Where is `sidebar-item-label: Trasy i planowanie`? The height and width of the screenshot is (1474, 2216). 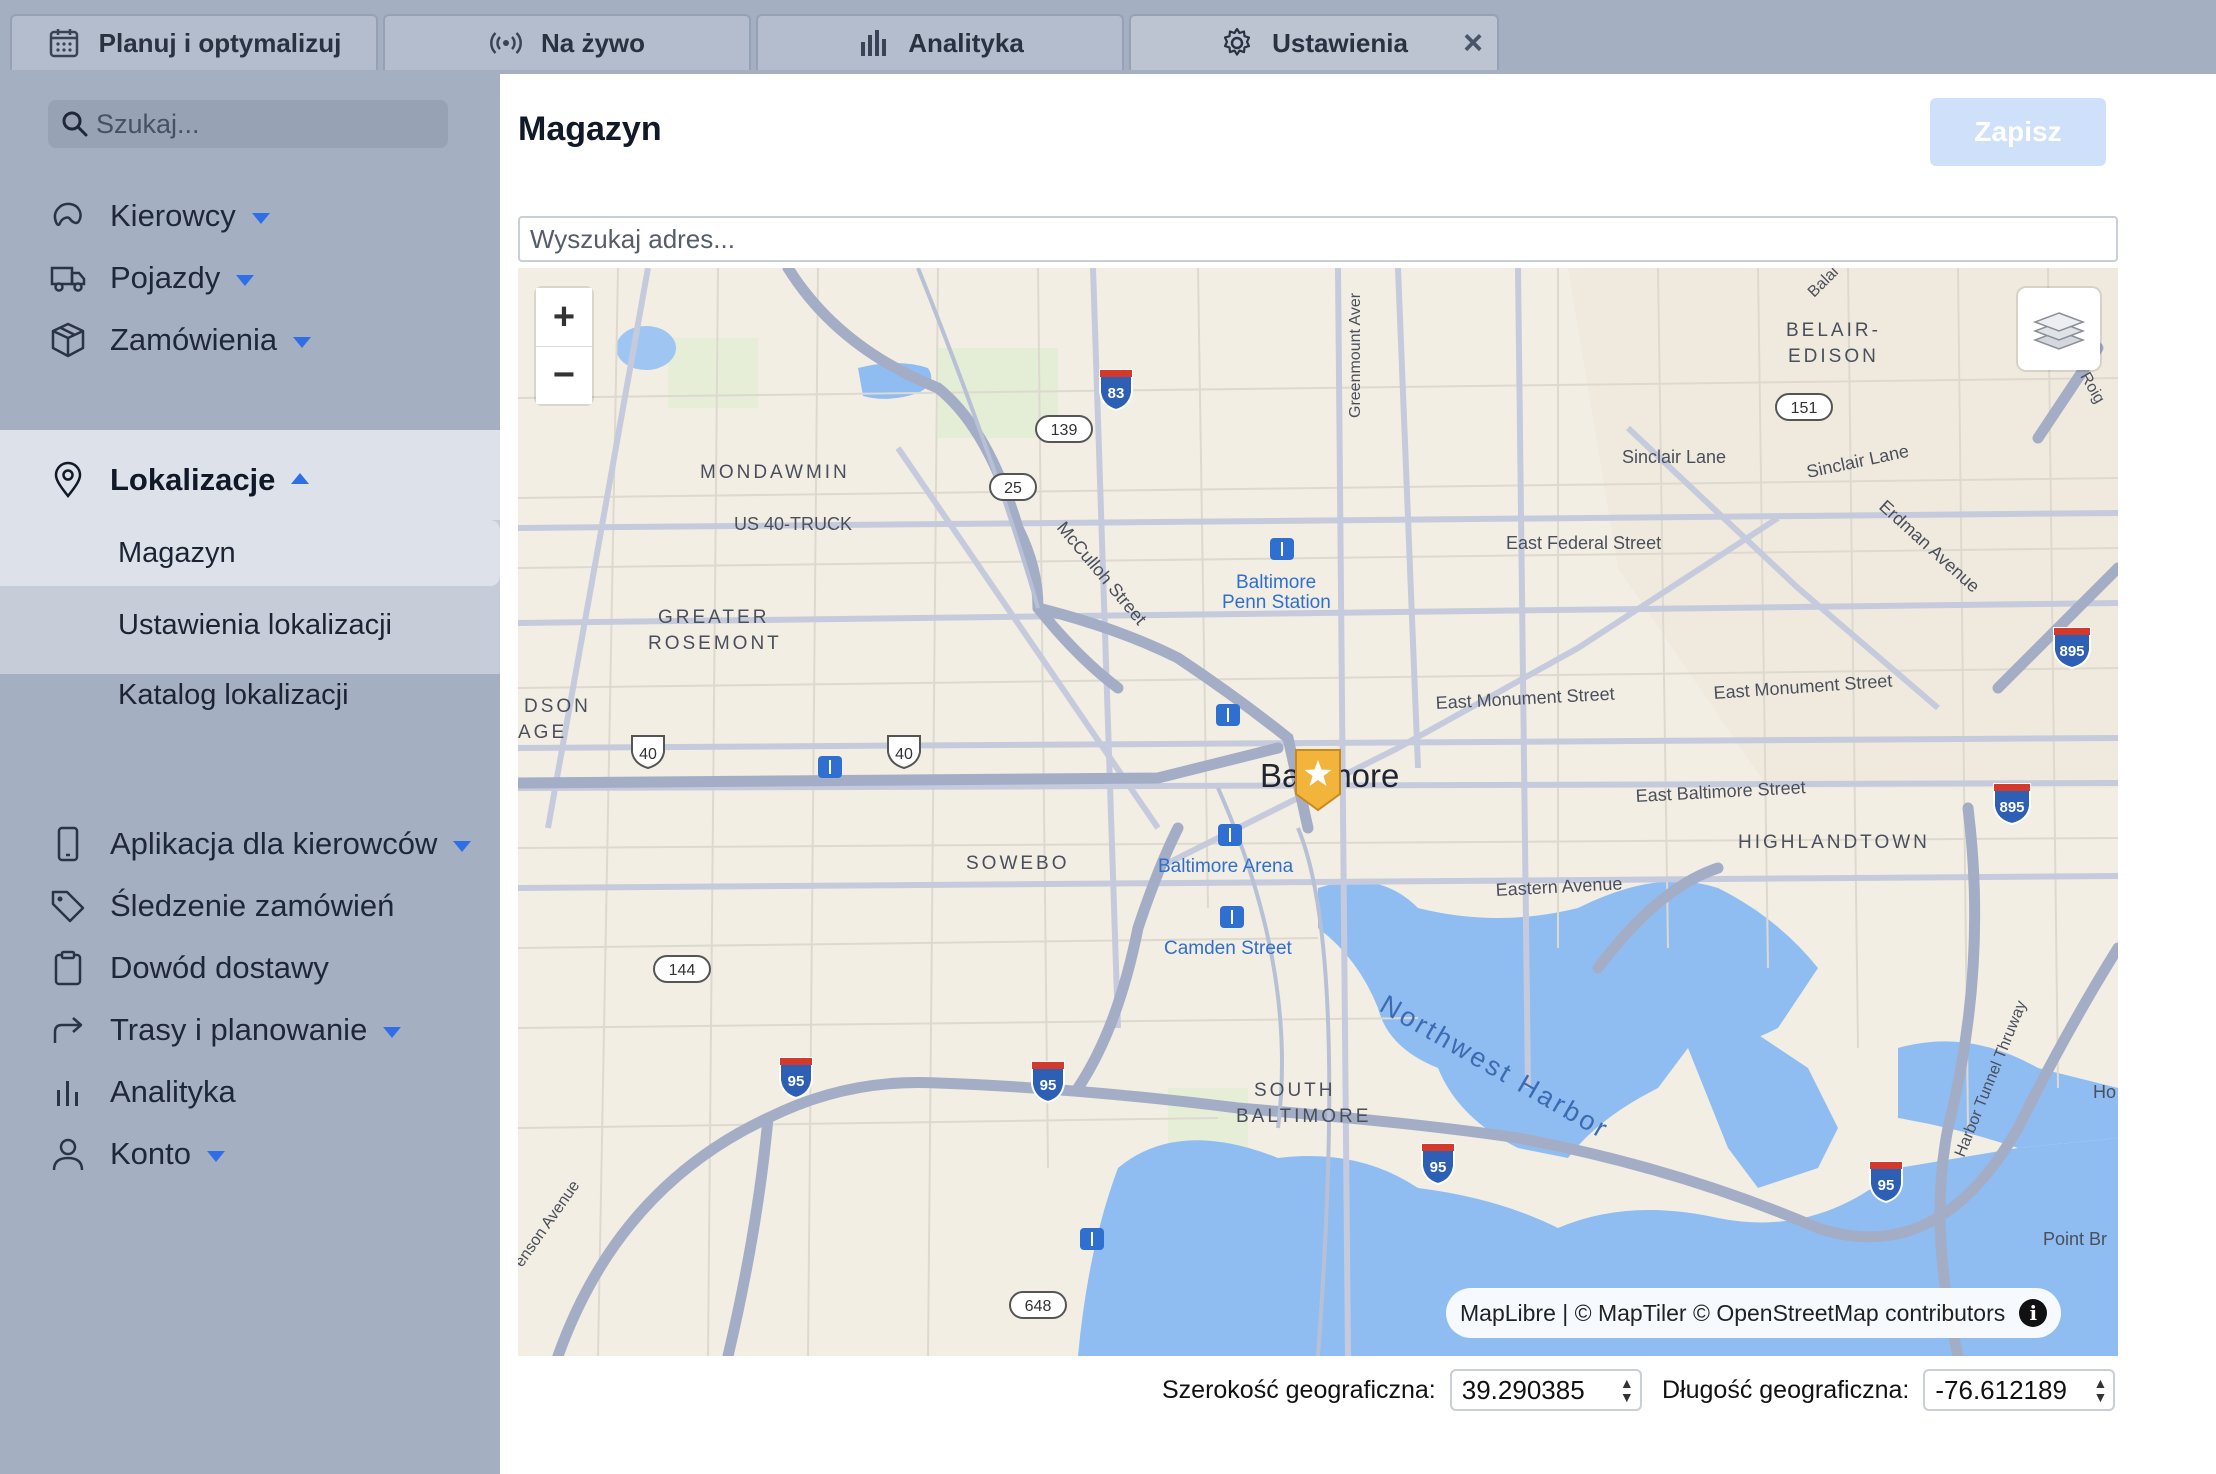
sidebar-item-label: Trasy i planowanie is located at coordinates (239, 1029).